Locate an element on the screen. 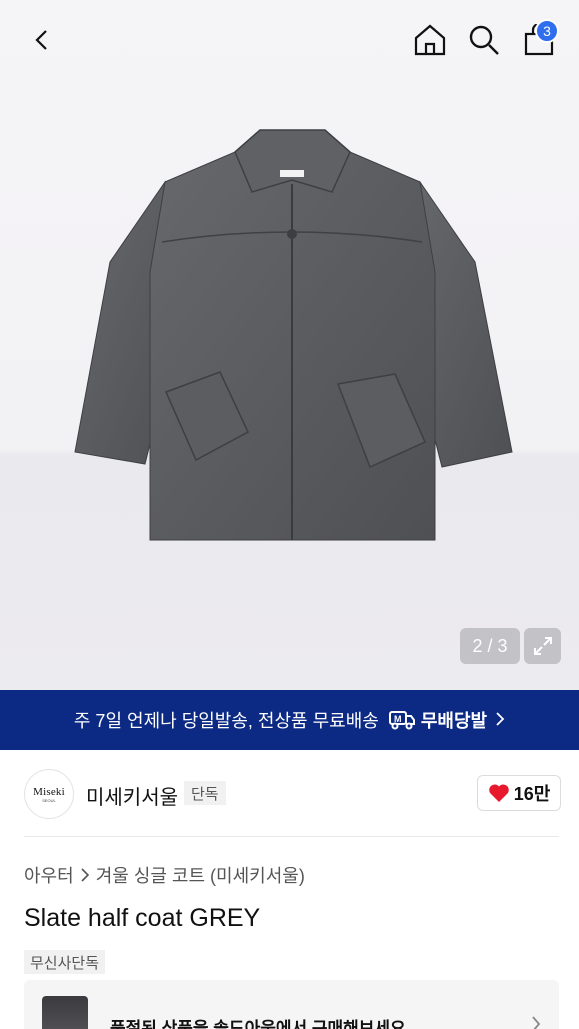 This screenshot has width=579, height=1029. brand-name: 미세키서울 is located at coordinates (132, 795).